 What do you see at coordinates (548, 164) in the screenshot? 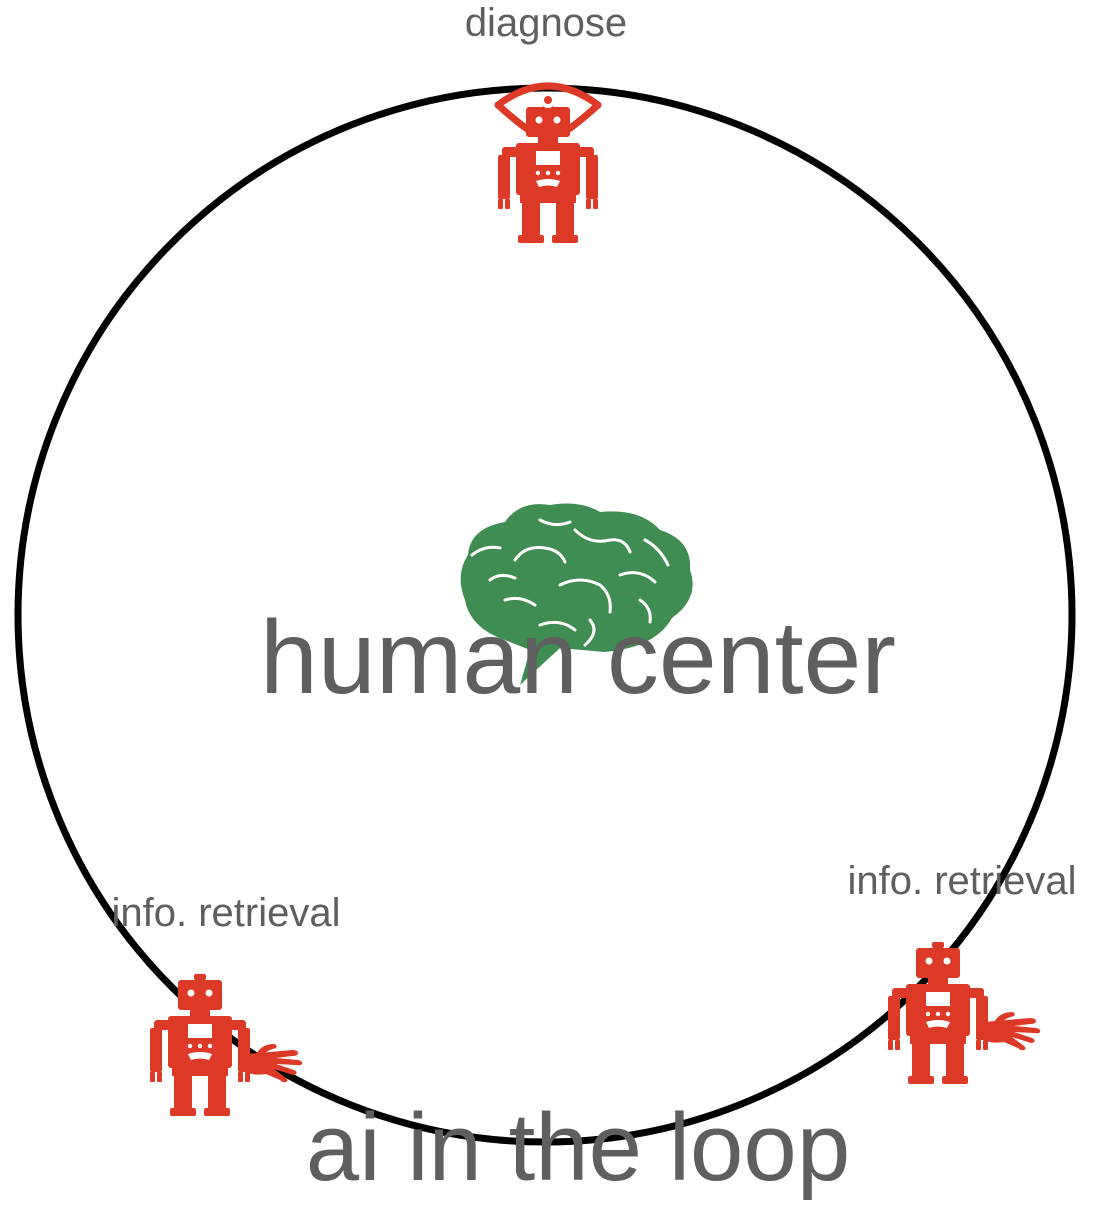
I see `robot-eye-icon` at bounding box center [548, 164].